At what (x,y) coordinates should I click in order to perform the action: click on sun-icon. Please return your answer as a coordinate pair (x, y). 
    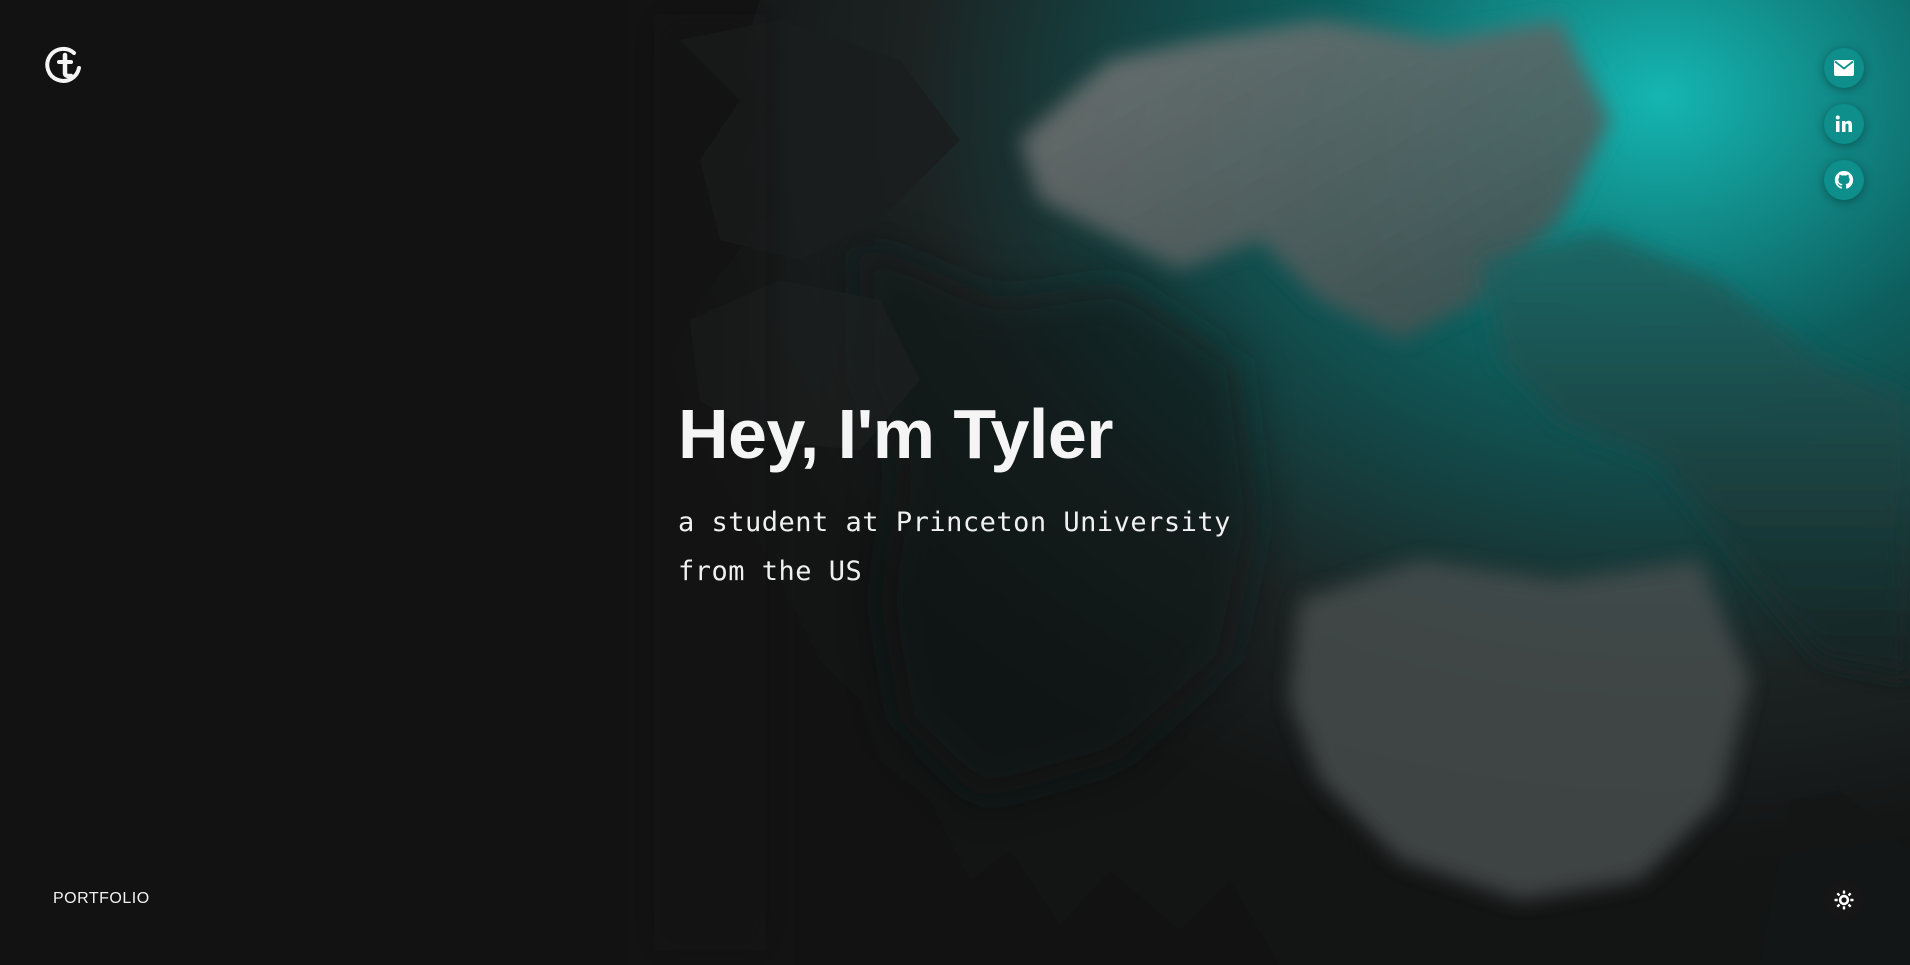
    Looking at the image, I should click on (1844, 900).